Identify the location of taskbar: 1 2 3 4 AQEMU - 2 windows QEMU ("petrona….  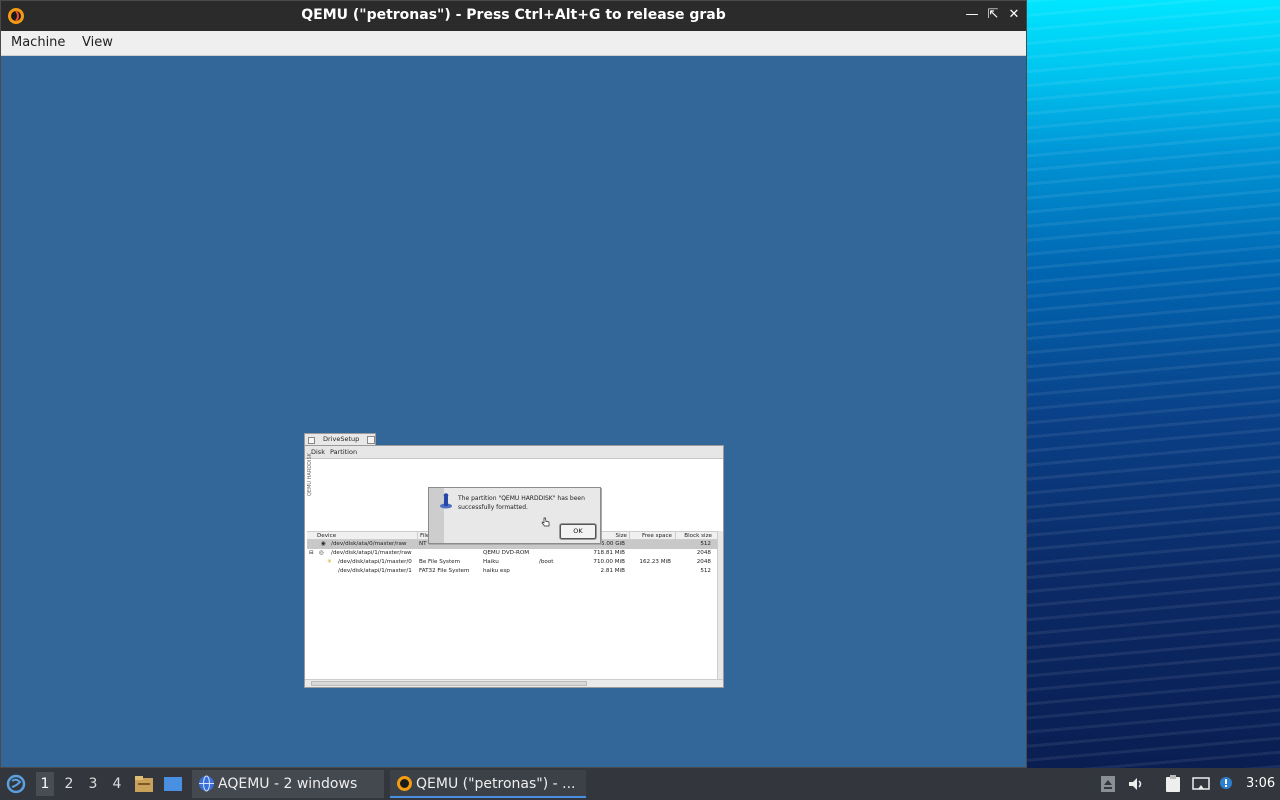
(640, 784).